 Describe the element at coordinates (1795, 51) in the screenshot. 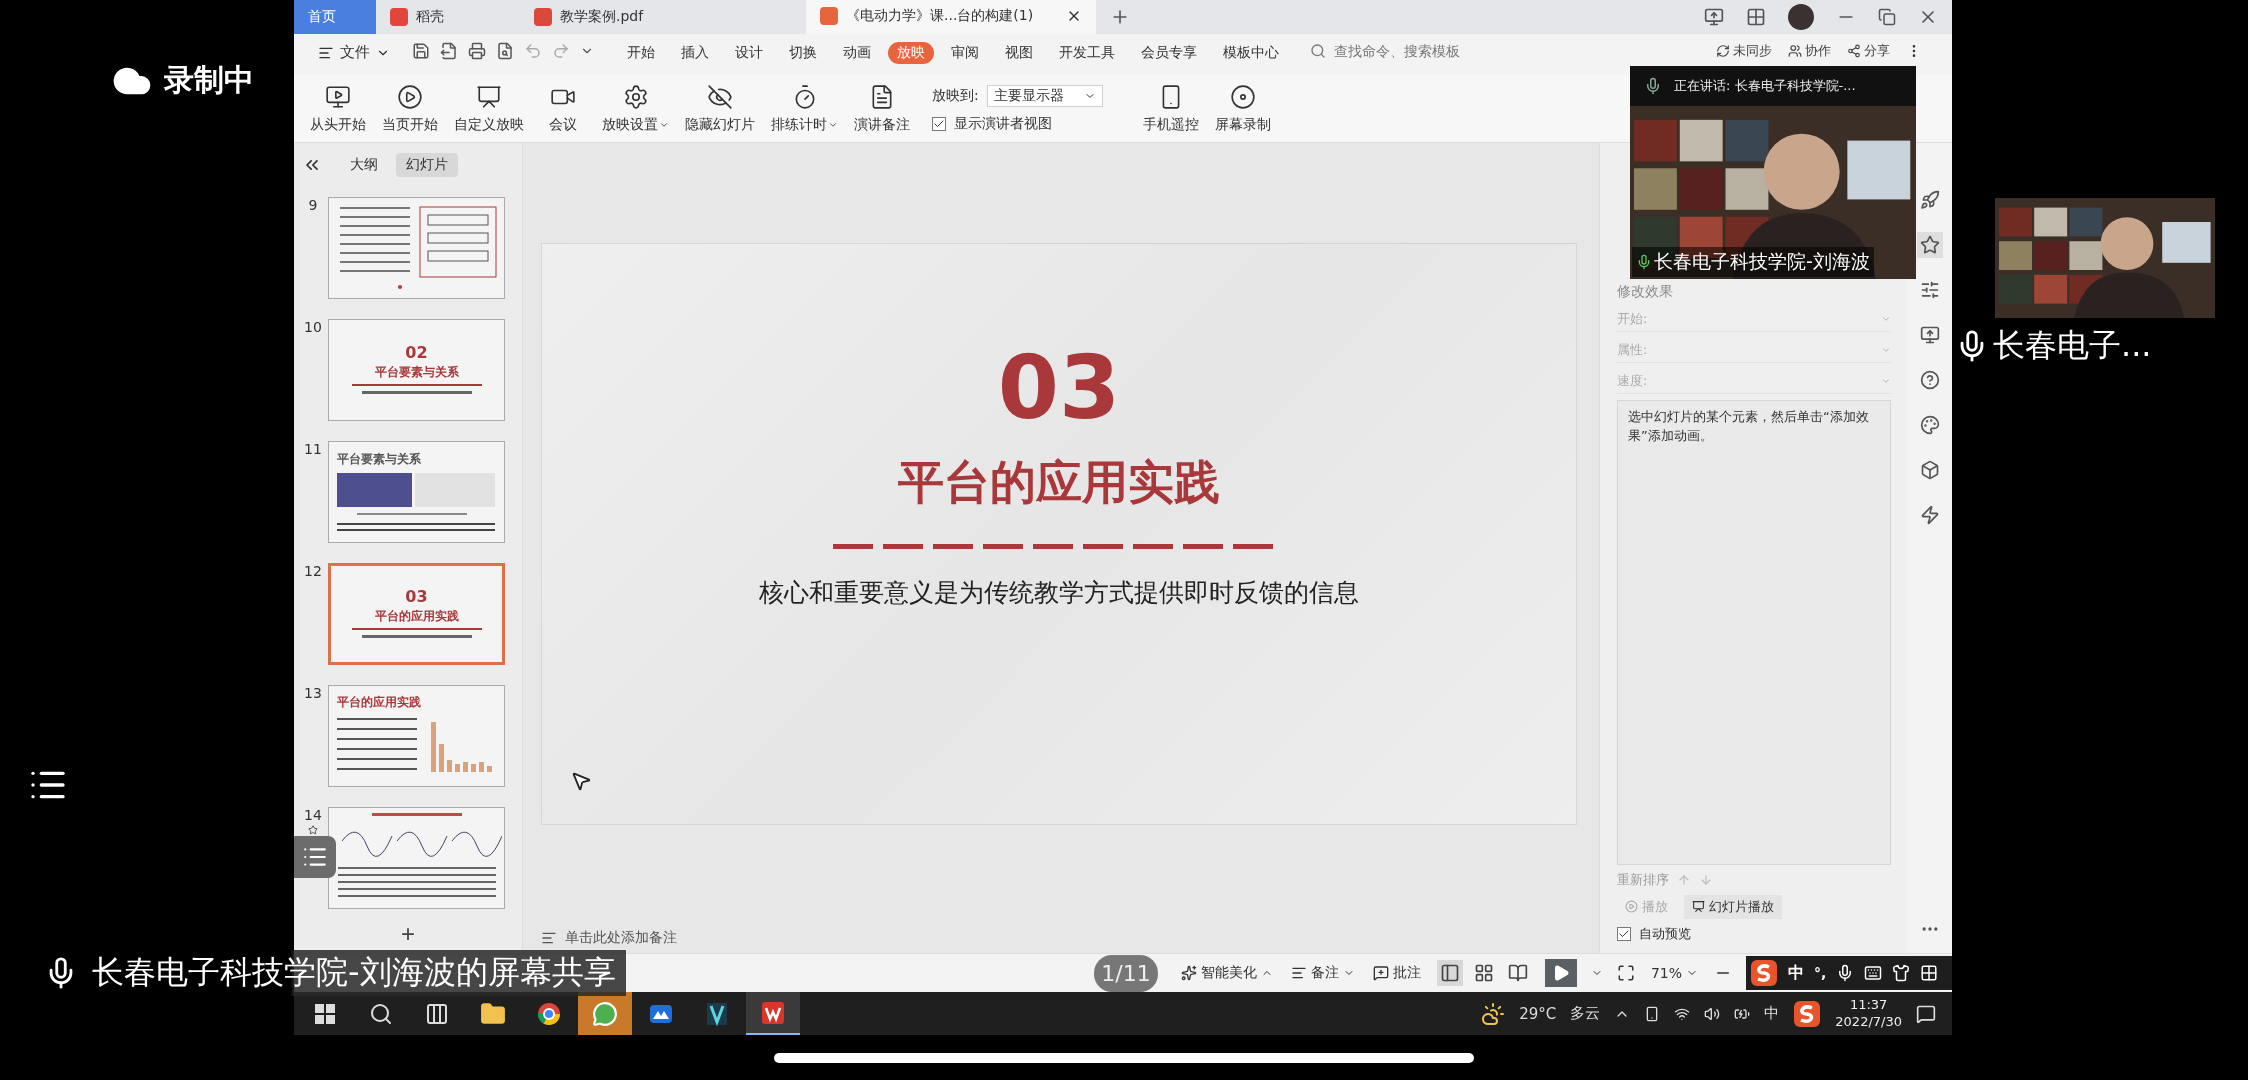

I see `people-icon` at that location.